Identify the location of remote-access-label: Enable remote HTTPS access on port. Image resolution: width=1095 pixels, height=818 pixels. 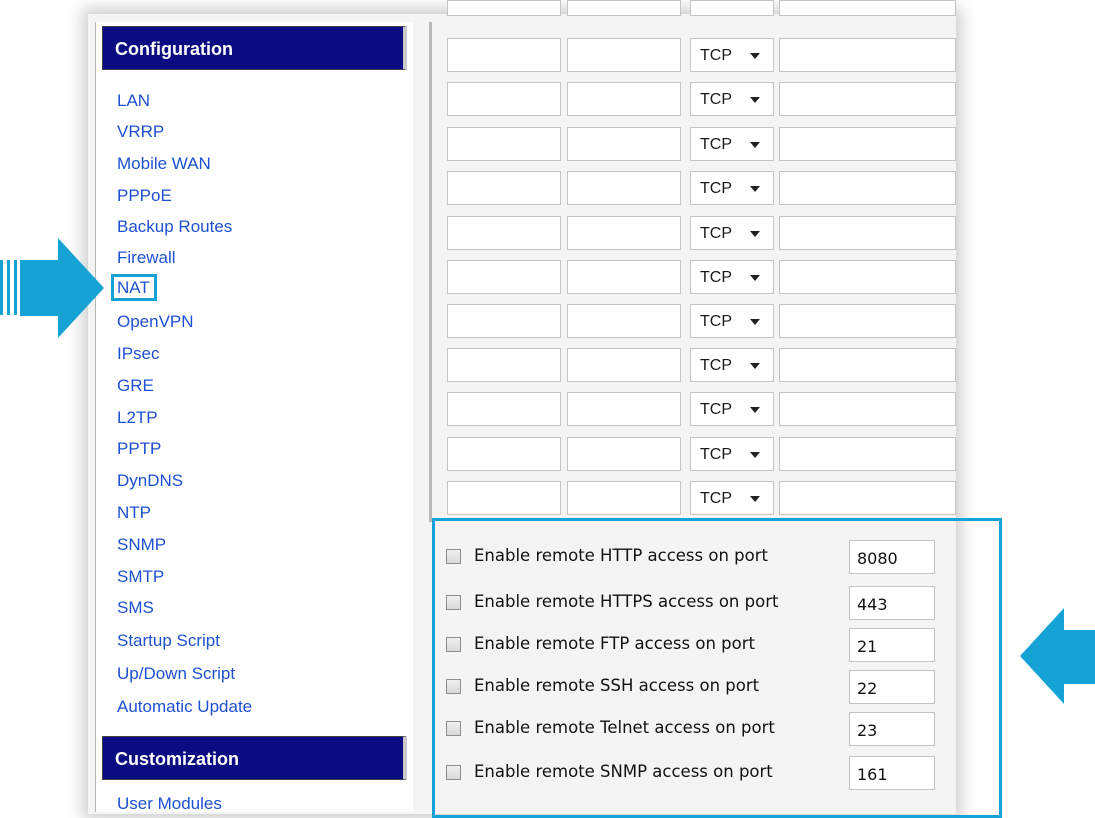
(626, 601).